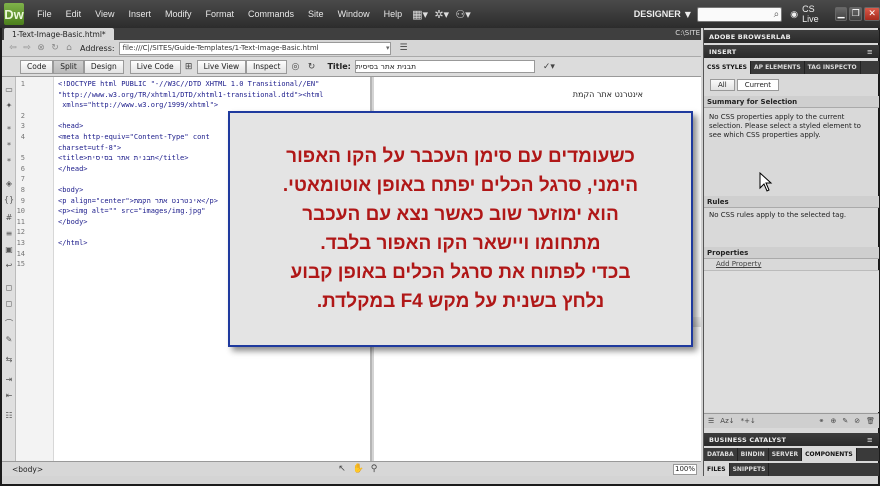 This screenshot has width=880, height=486. What do you see at coordinates (9, 379) in the screenshot?
I see `indent-code-icon: ⇥` at bounding box center [9, 379].